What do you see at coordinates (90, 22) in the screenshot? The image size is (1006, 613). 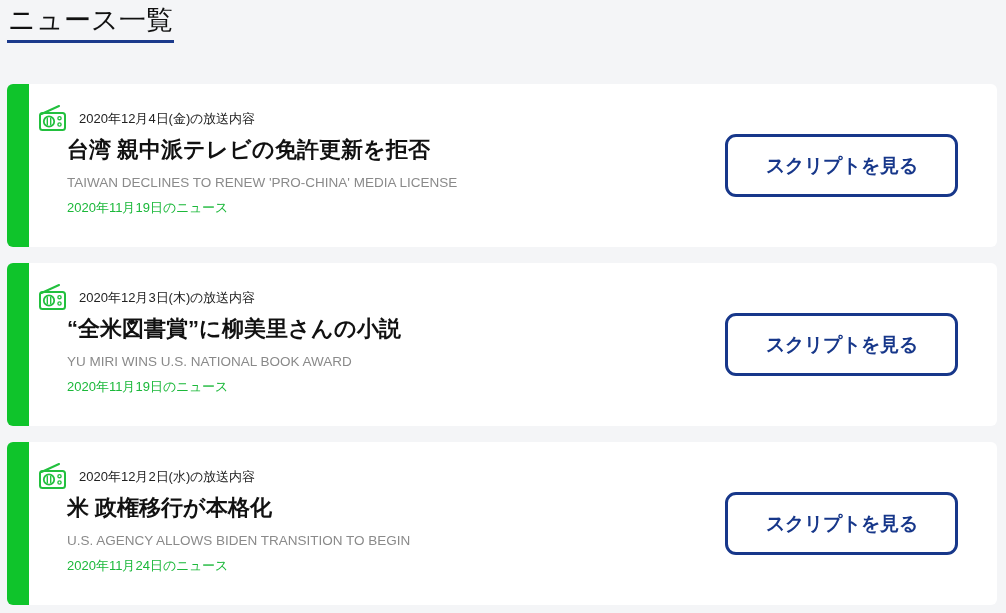 I see `page-title: ニュース一覧` at bounding box center [90, 22].